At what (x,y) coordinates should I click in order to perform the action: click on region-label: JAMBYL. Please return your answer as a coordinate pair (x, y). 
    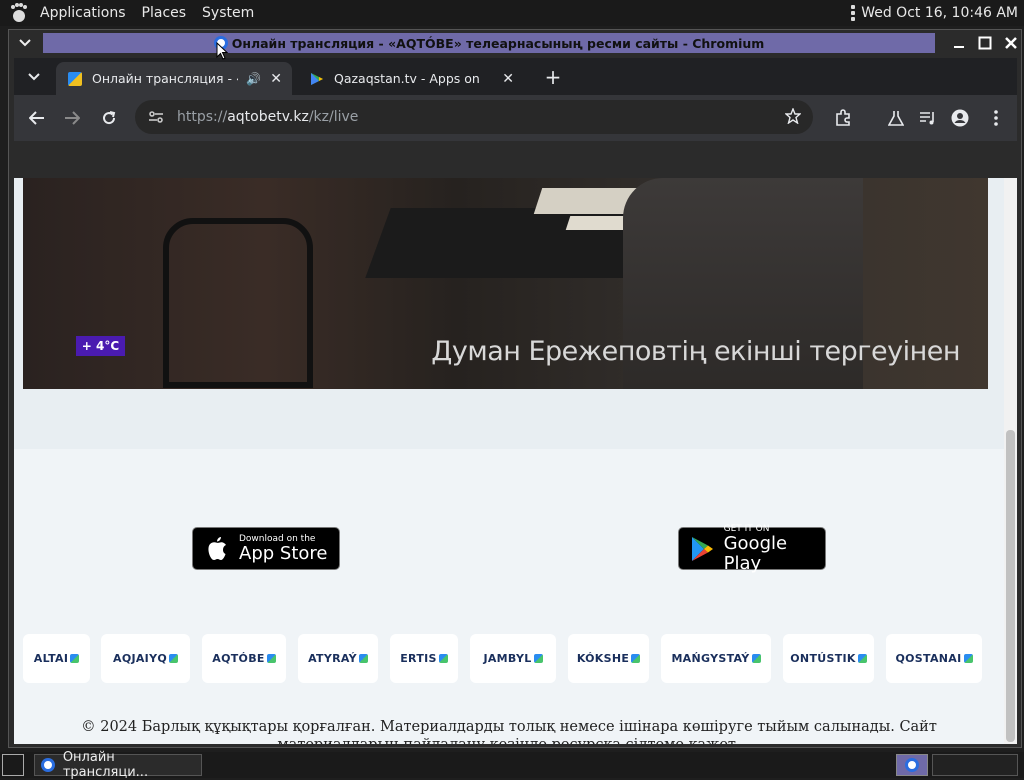
    Looking at the image, I should click on (507, 658).